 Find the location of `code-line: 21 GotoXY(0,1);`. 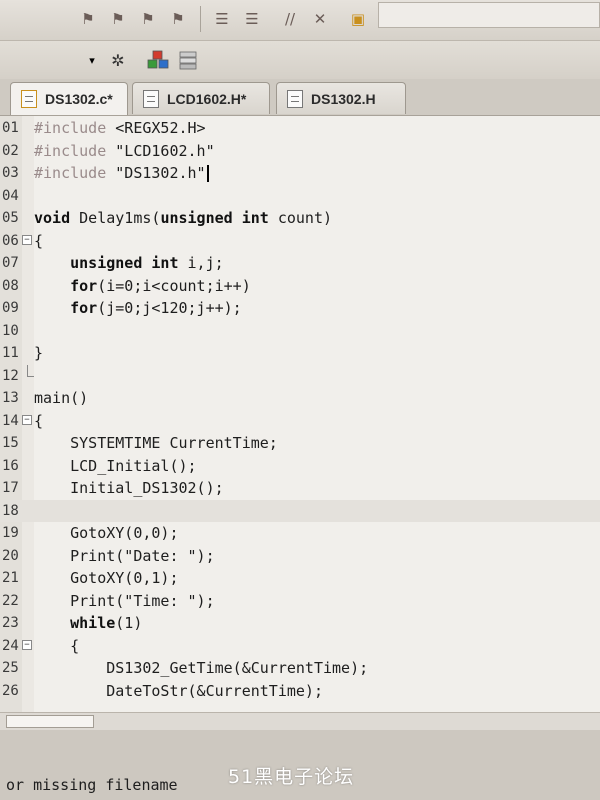

code-line: 21 GotoXY(0,1); is located at coordinates (300, 578).